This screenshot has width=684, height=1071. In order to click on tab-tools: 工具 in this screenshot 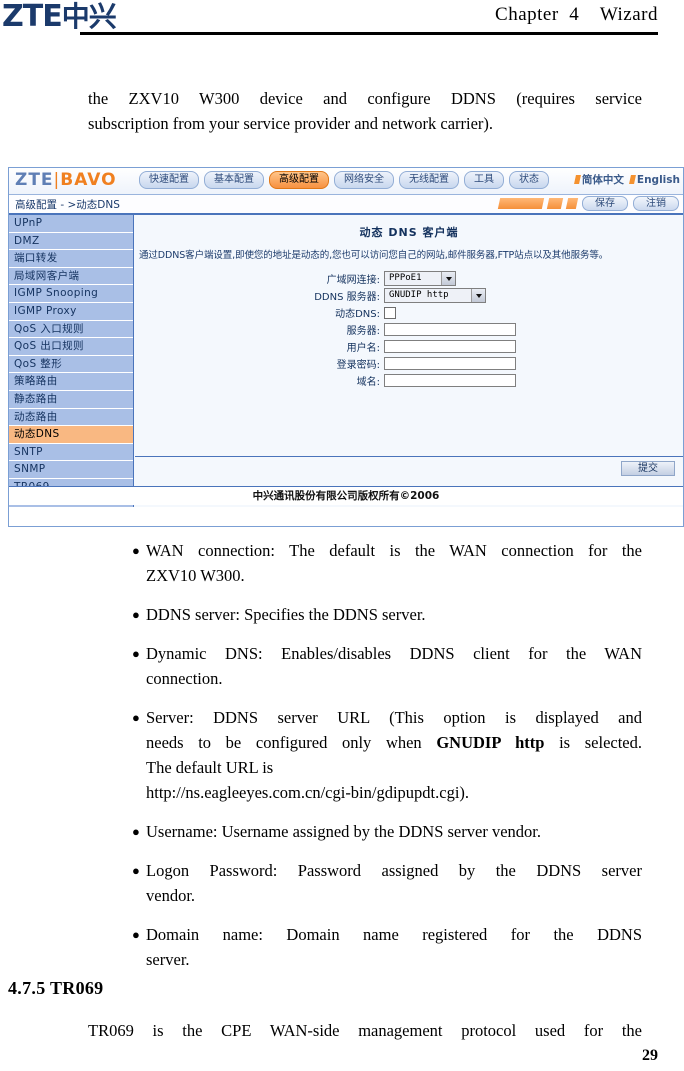, I will do `click(484, 180)`.